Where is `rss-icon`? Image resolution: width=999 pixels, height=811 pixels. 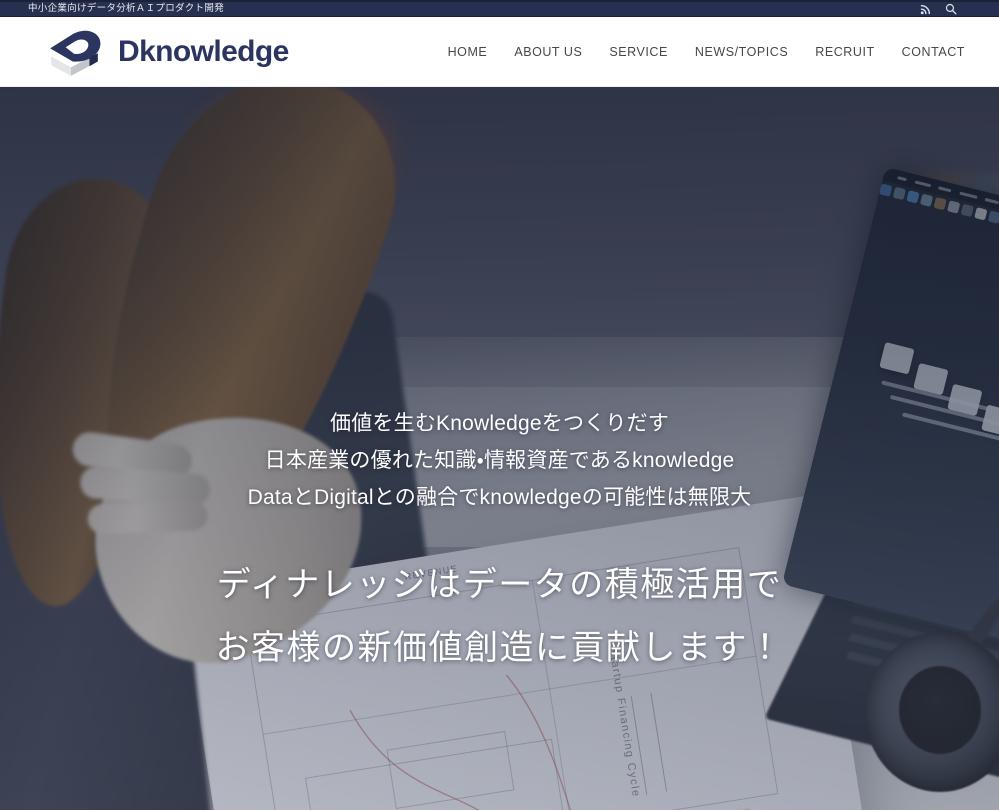
rss-icon is located at coordinates (926, 9).